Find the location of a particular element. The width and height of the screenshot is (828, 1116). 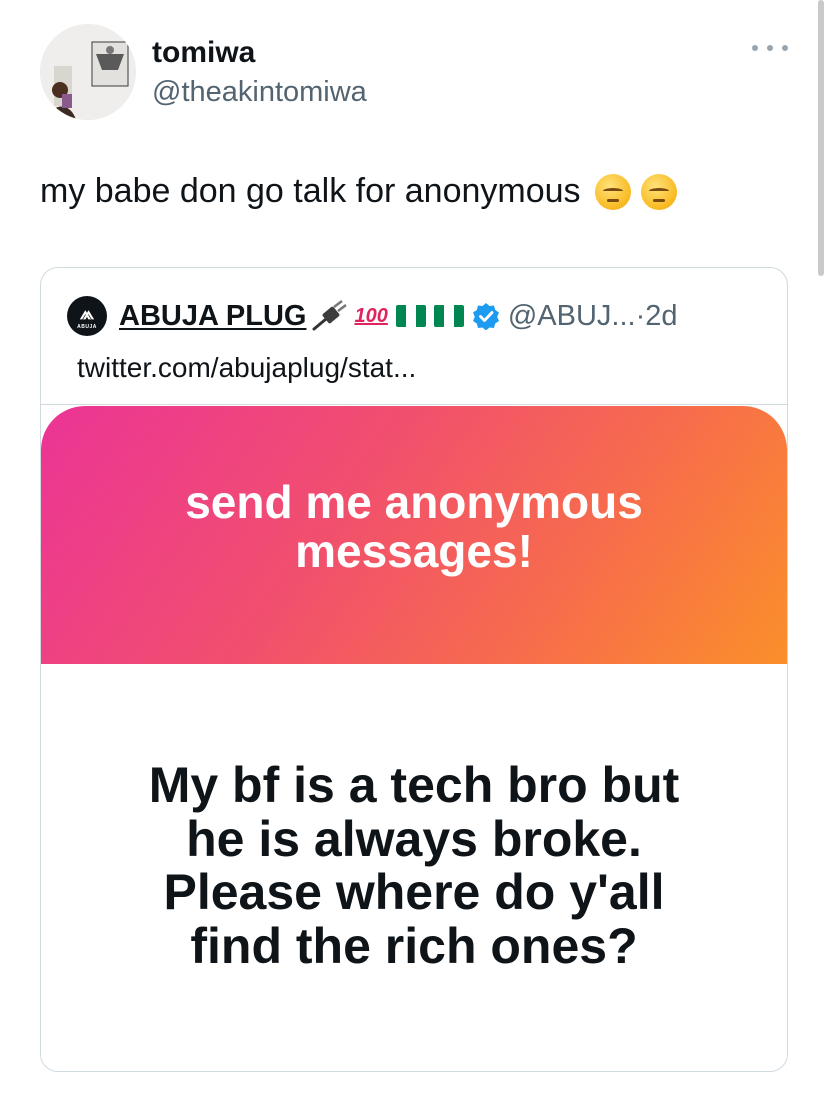

more-options-icon is located at coordinates (770, 48).